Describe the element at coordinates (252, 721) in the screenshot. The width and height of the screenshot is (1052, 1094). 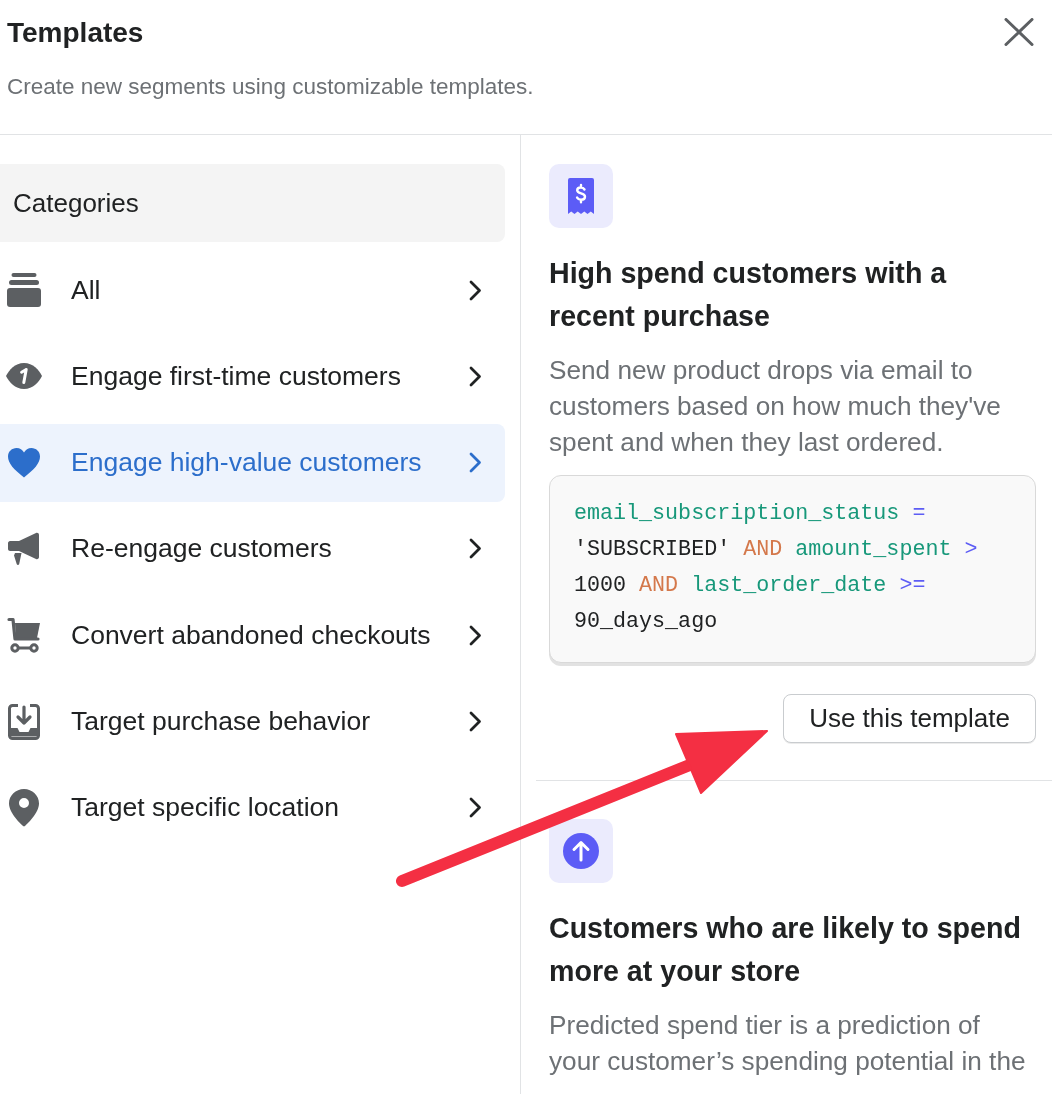
I see `category-item: Target purchase behavior` at that location.